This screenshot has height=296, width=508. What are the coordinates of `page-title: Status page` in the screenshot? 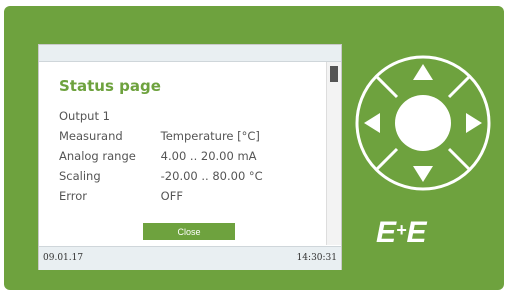 It's located at (110, 86).